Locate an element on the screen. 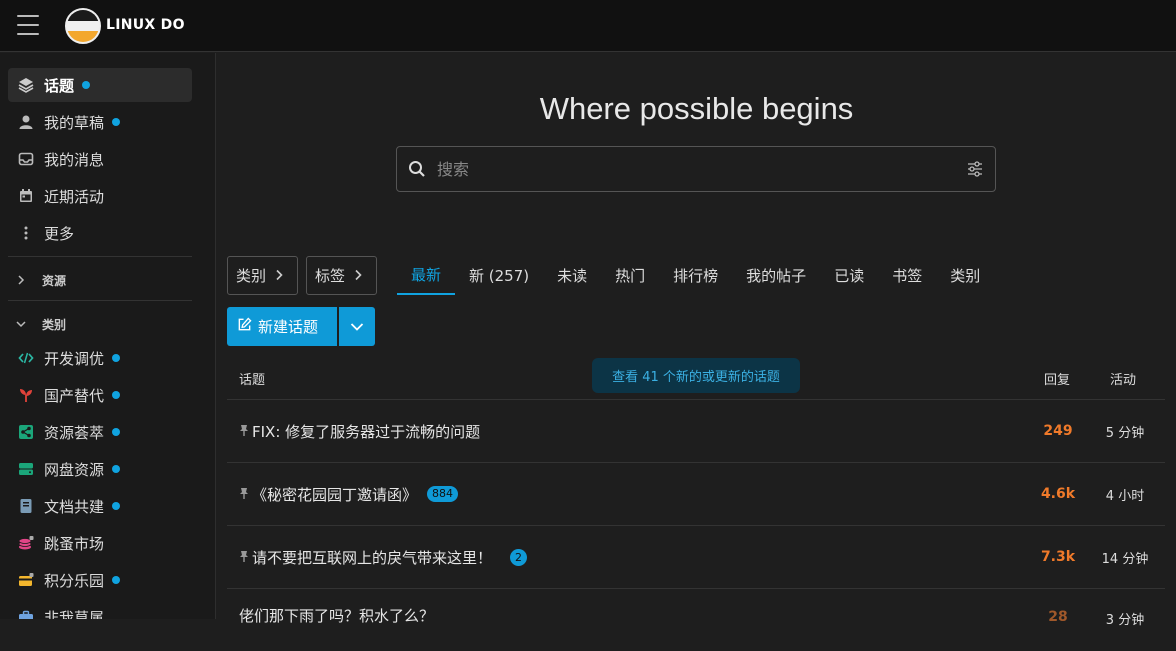 The image size is (1176, 651). sidebar-item-label: 资源荟萃 is located at coordinates (74, 432).